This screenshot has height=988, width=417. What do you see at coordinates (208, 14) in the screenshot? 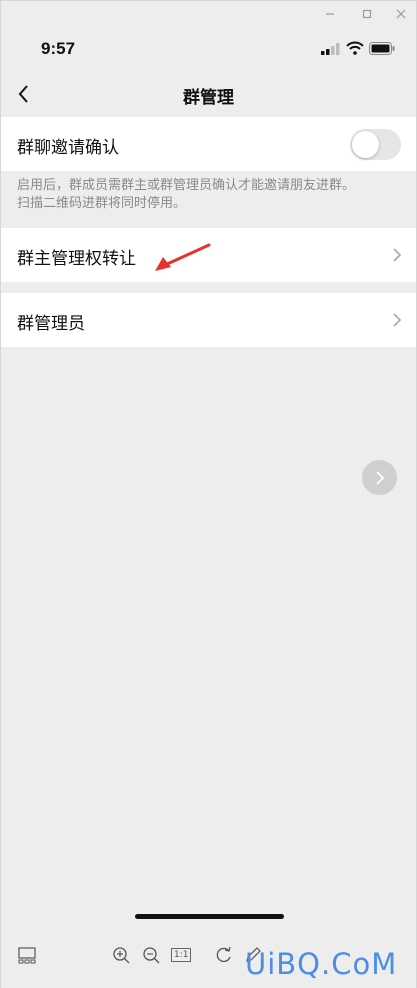
I see `window-chrome` at bounding box center [208, 14].